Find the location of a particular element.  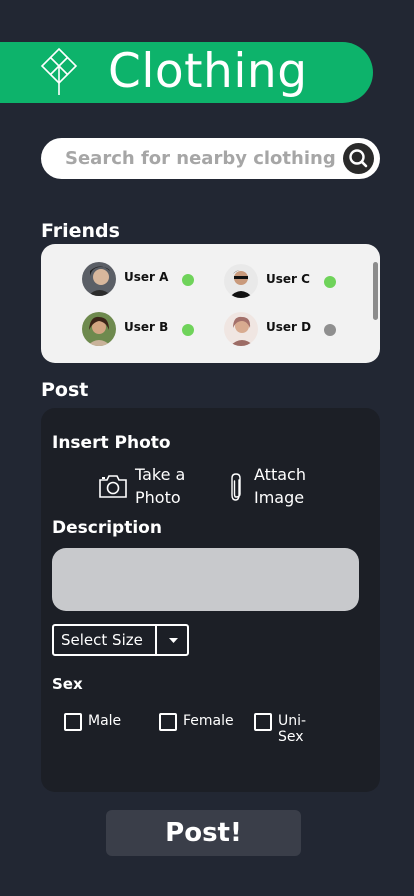

friends-heading: Friends is located at coordinates (80, 231).